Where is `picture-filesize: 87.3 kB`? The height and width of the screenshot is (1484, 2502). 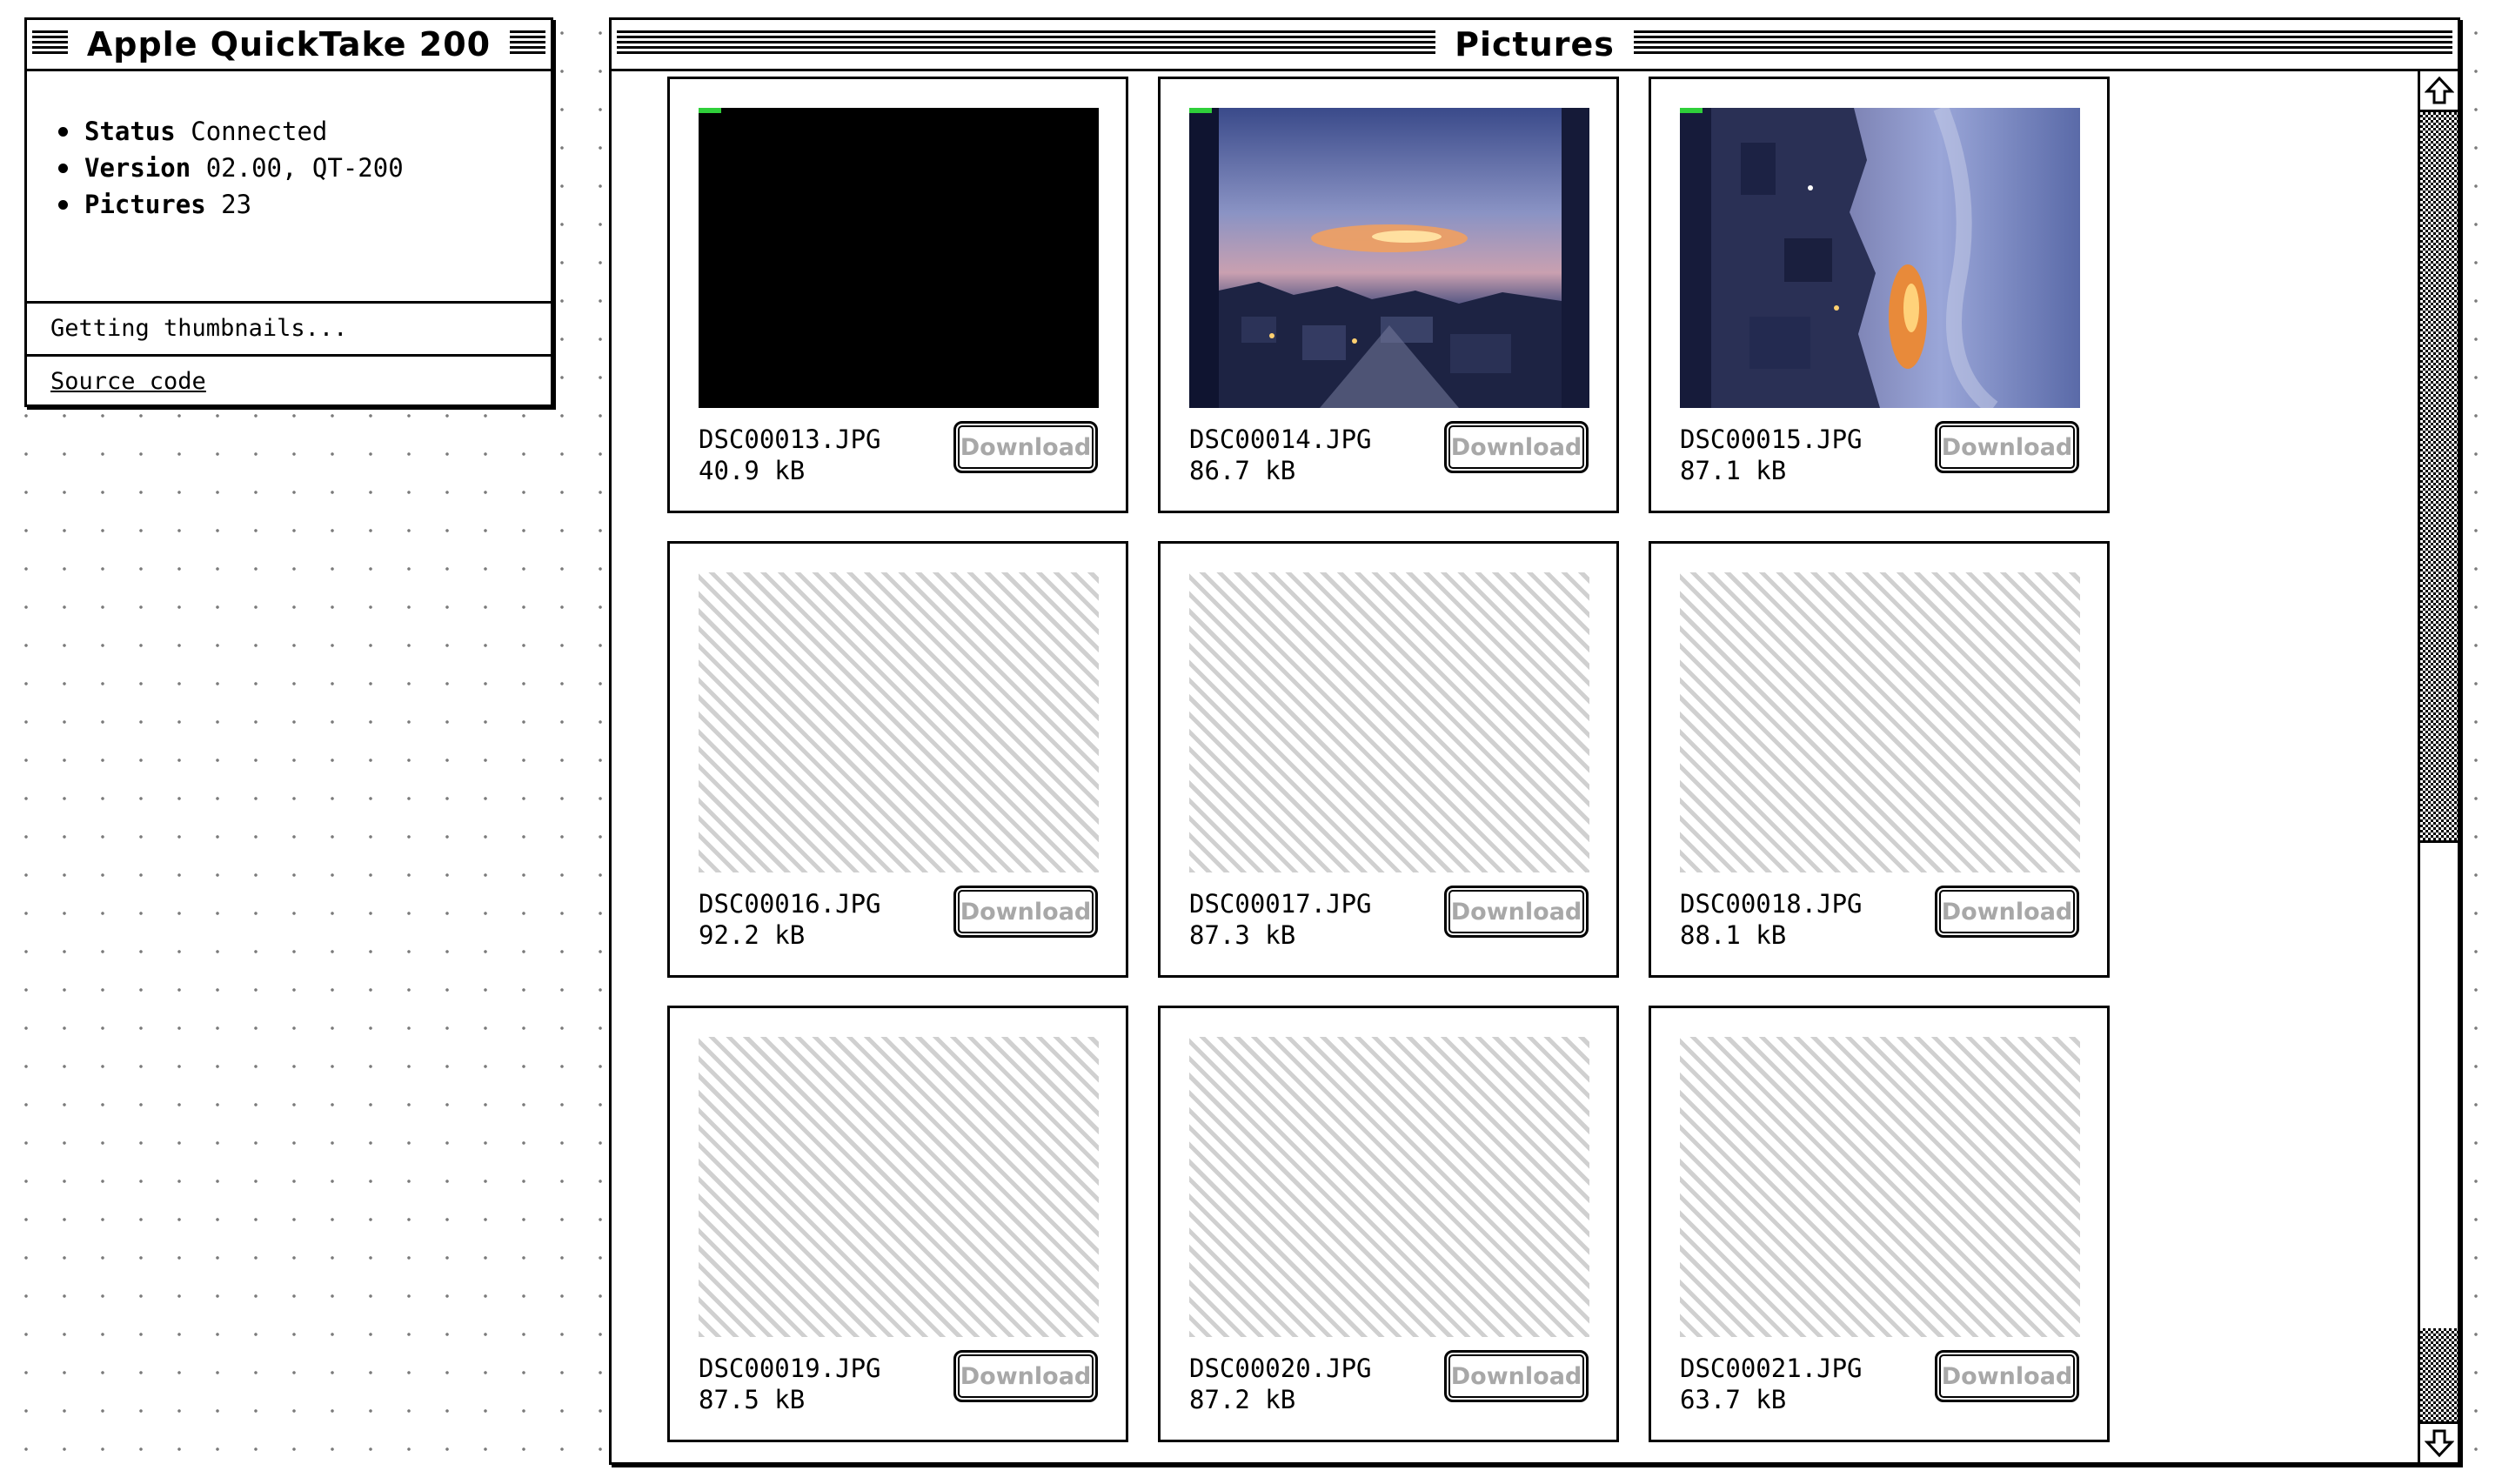 picture-filesize: 87.3 kB is located at coordinates (1242, 935).